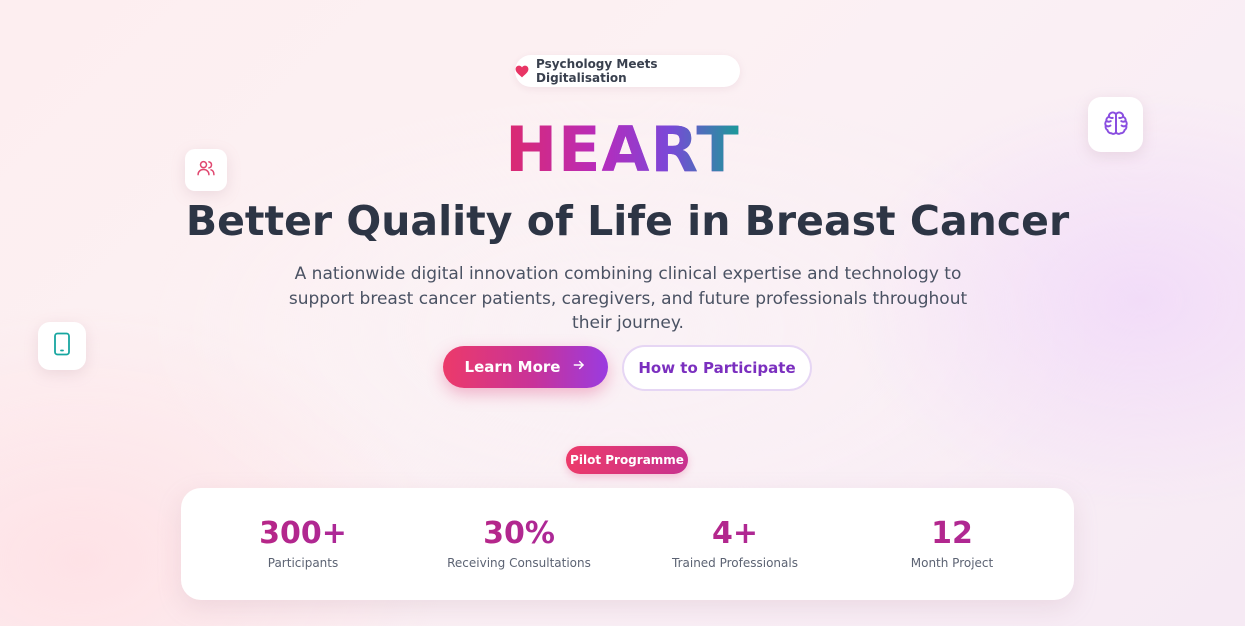 The image size is (1245, 626). I want to click on stat-label: Month Project, so click(952, 563).